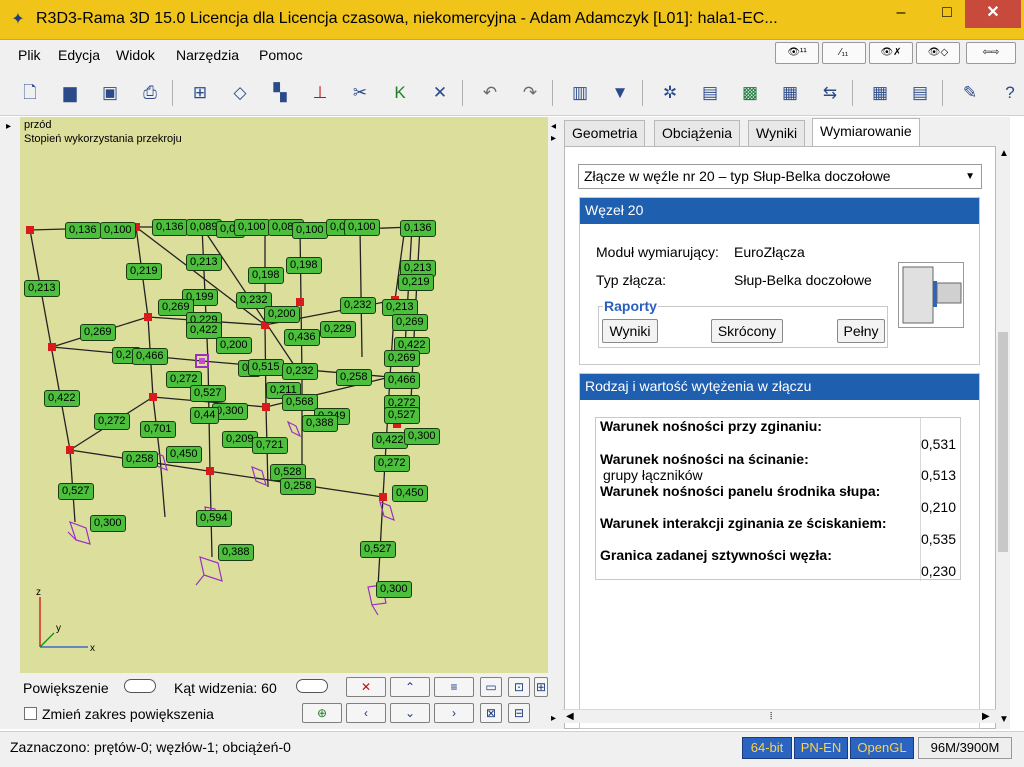  Describe the element at coordinates (710, 93) in the screenshot. I see `table-icon: ▤` at that location.